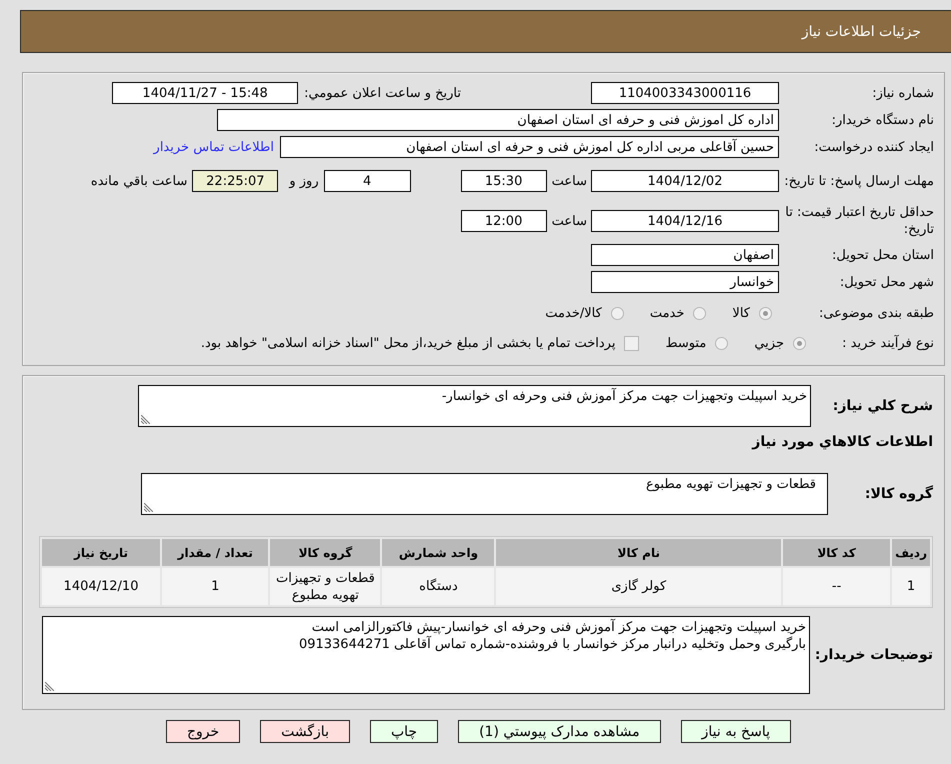 The height and width of the screenshot is (764, 951). Describe the element at coordinates (735, 731) in the screenshot. I see `reply-button: پاسخ به نیاز` at that location.